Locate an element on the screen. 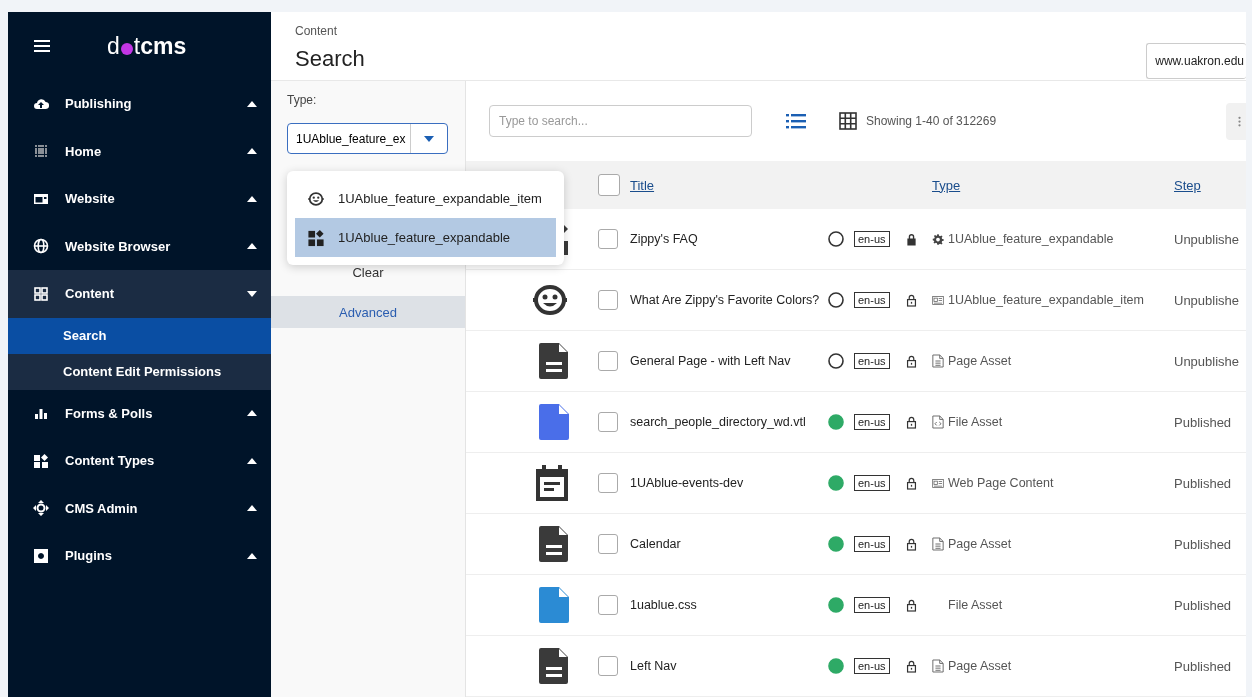  table-cell: 1uablue.css is located at coordinates (729, 605).